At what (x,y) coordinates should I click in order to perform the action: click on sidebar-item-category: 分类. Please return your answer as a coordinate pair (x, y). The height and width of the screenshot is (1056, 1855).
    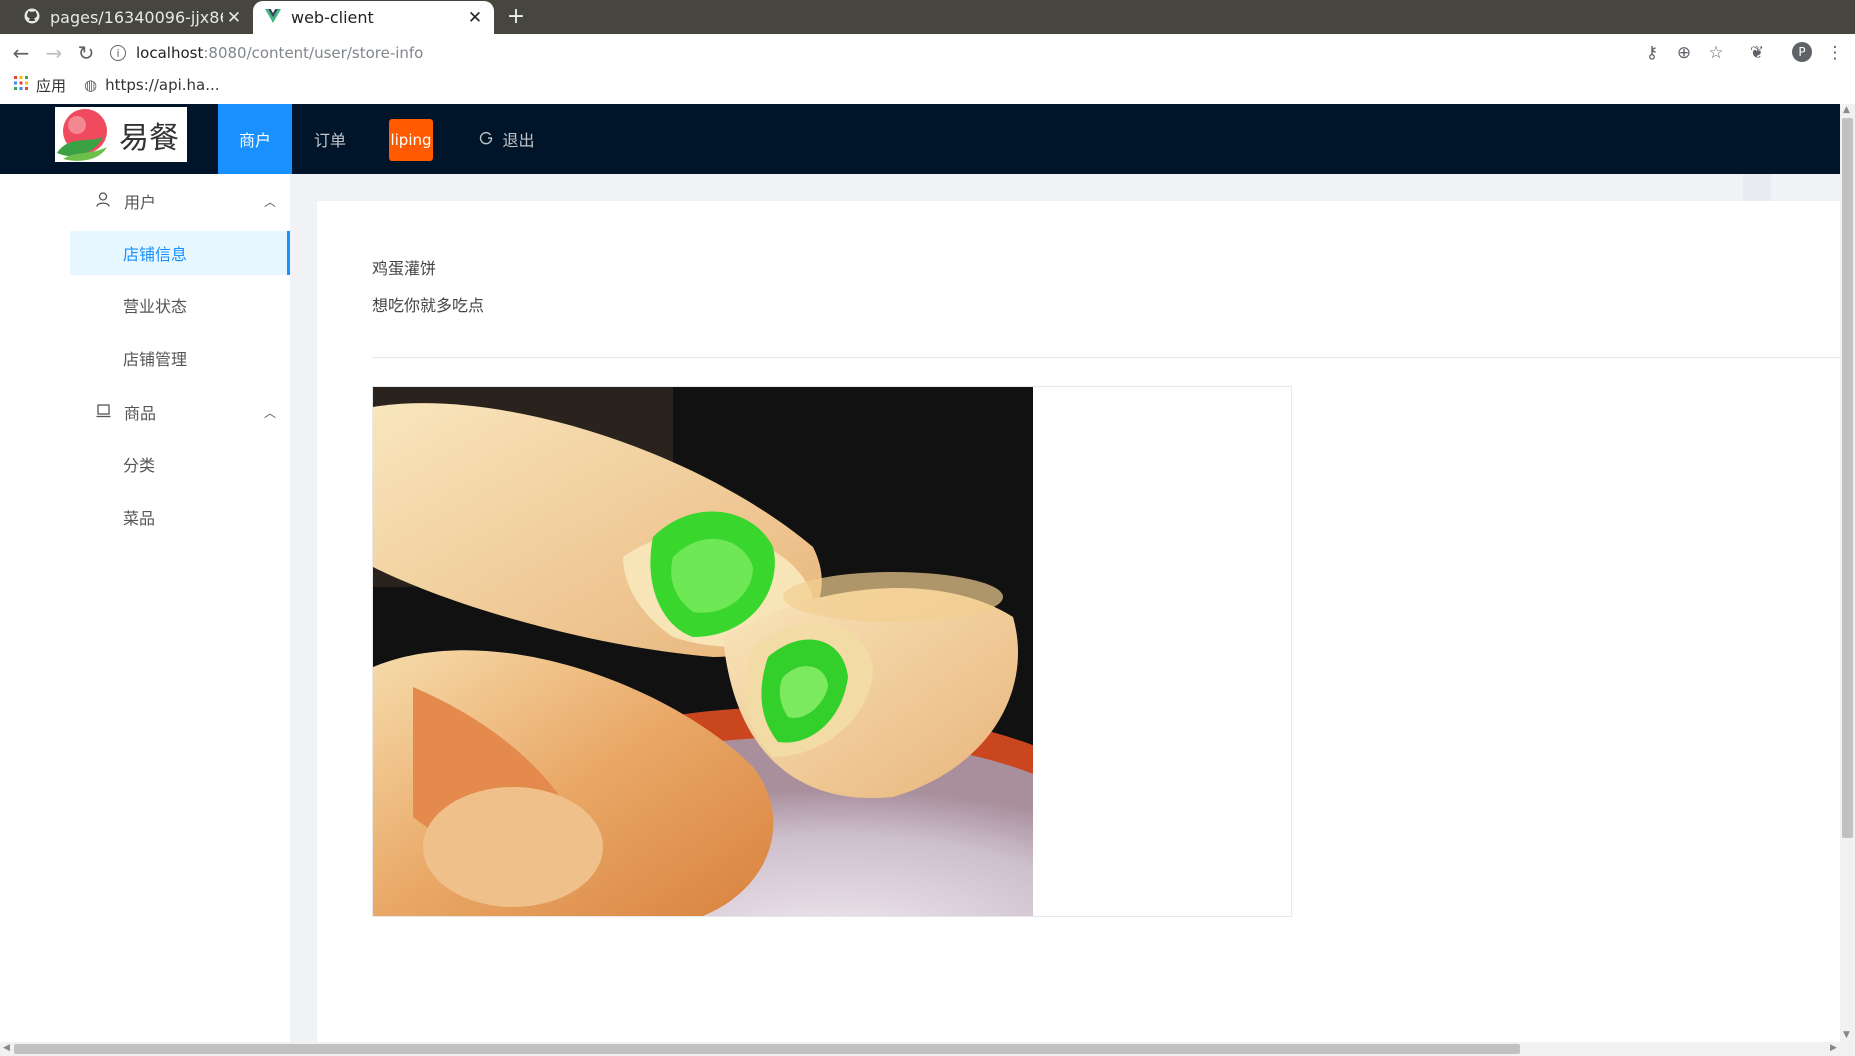
    Looking at the image, I should click on (180, 464).